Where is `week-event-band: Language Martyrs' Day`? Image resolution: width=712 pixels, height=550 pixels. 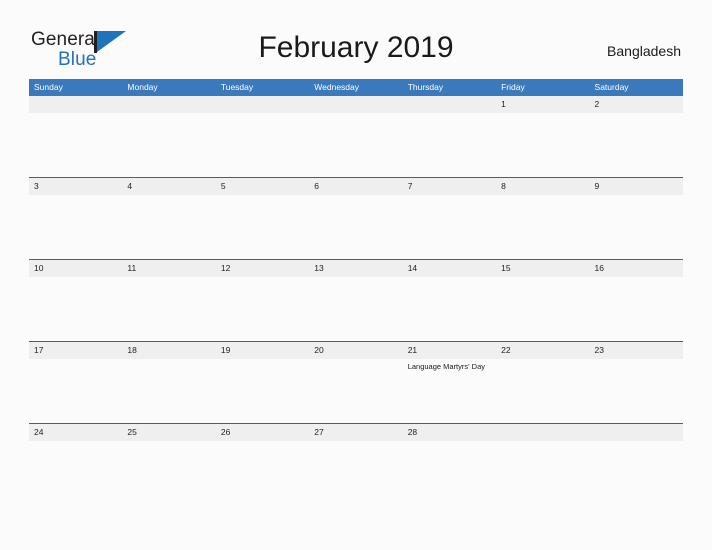
week-event-band: Language Martyrs' Day is located at coordinates (356, 391).